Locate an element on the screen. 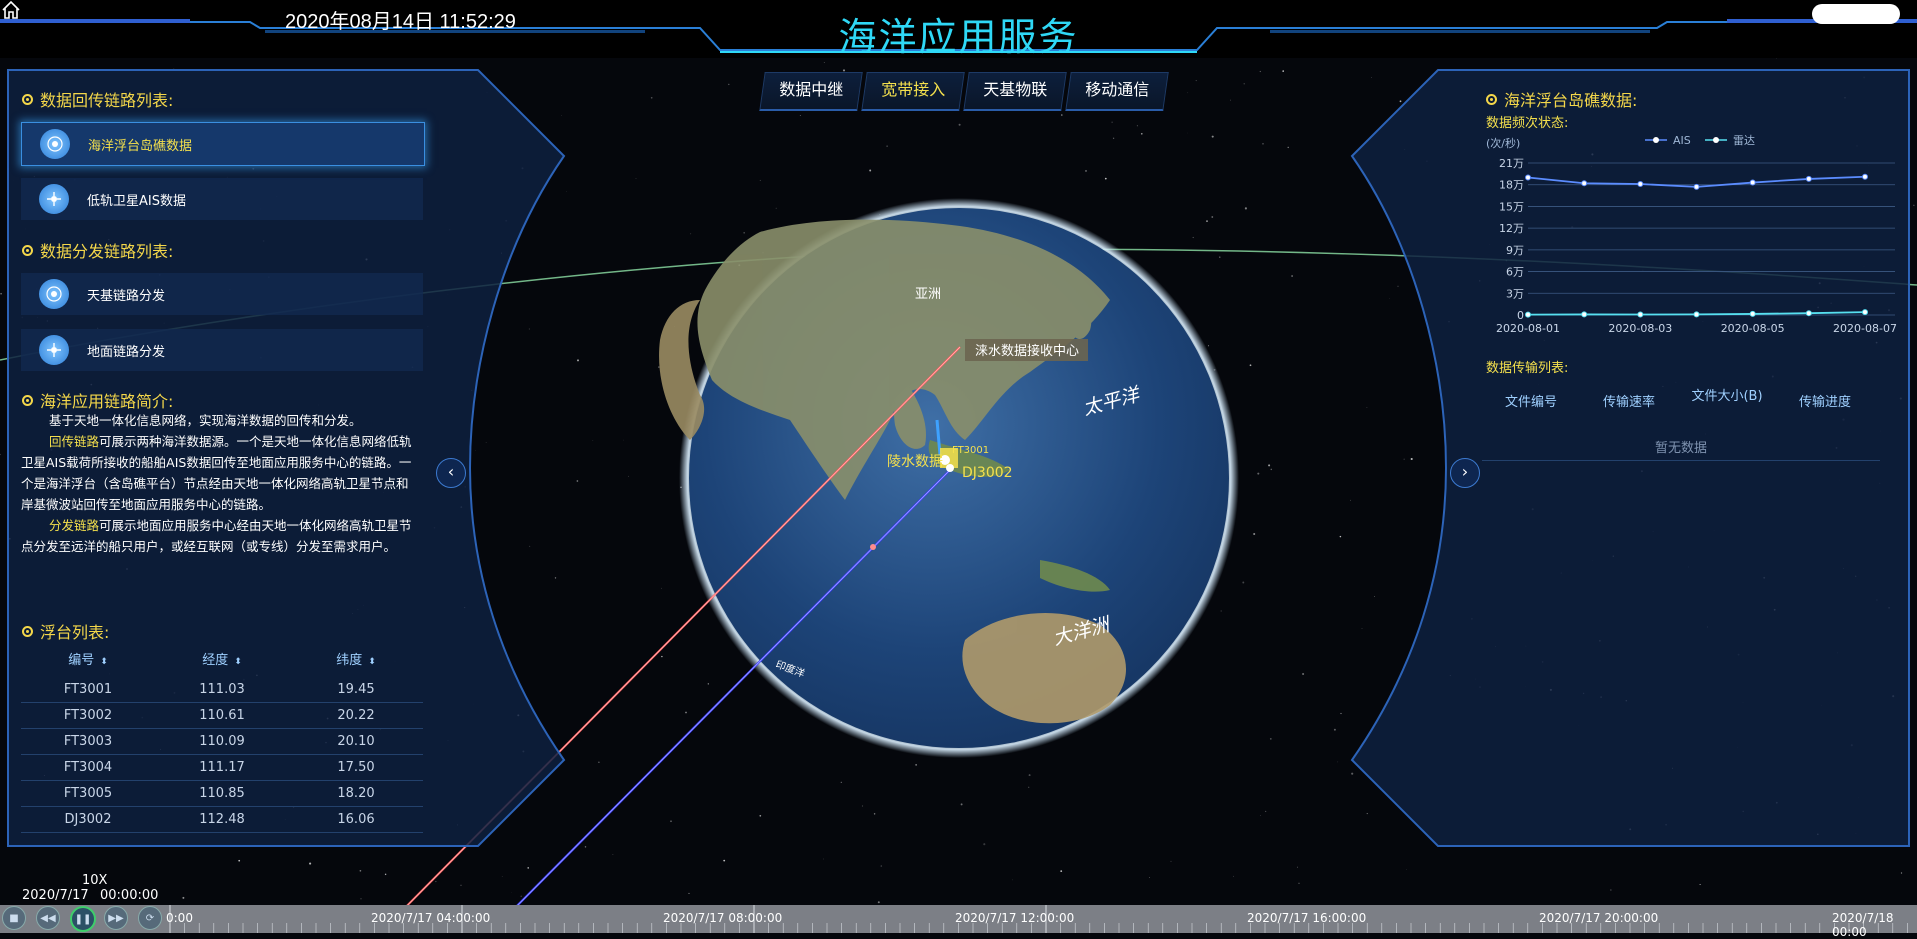 The image size is (1917, 939). stop-button: ■ is located at coordinates (14, 918).